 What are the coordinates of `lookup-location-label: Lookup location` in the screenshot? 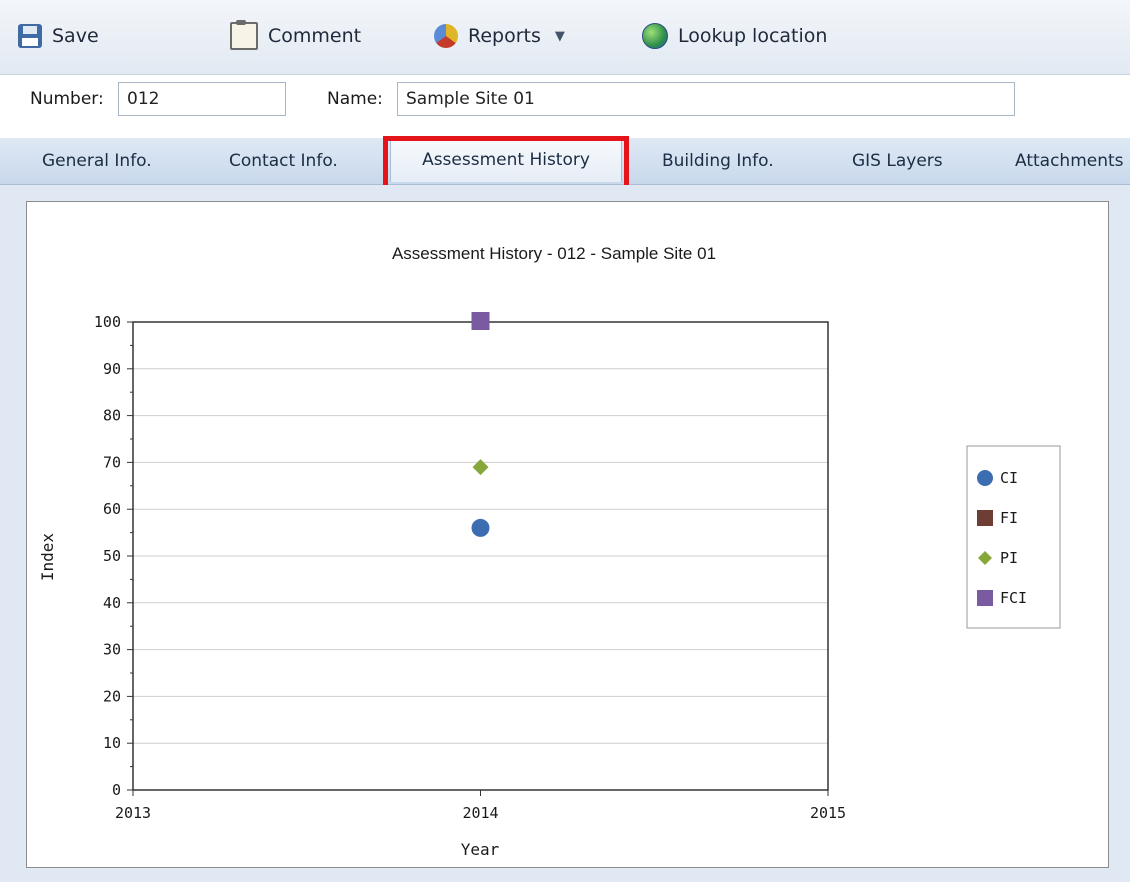 It's located at (753, 36).